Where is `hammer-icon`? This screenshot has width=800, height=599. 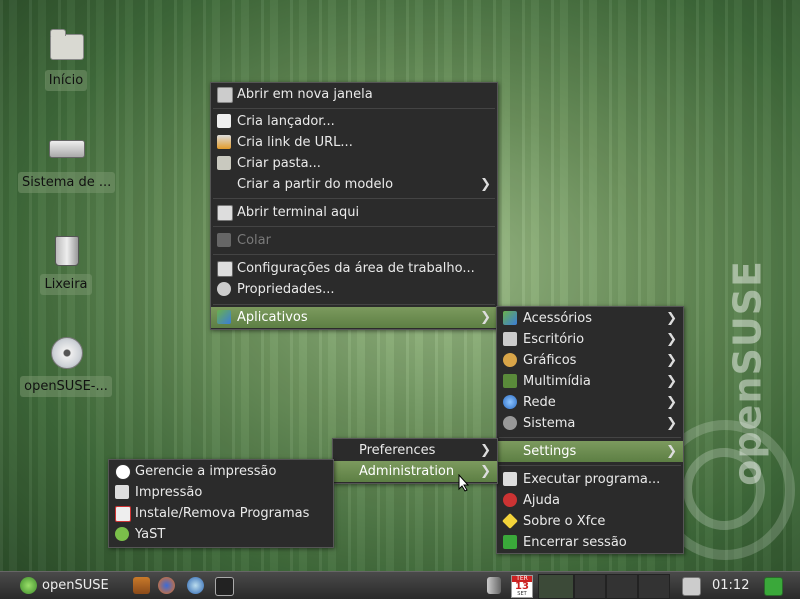
hammer-icon is located at coordinates (141, 585).